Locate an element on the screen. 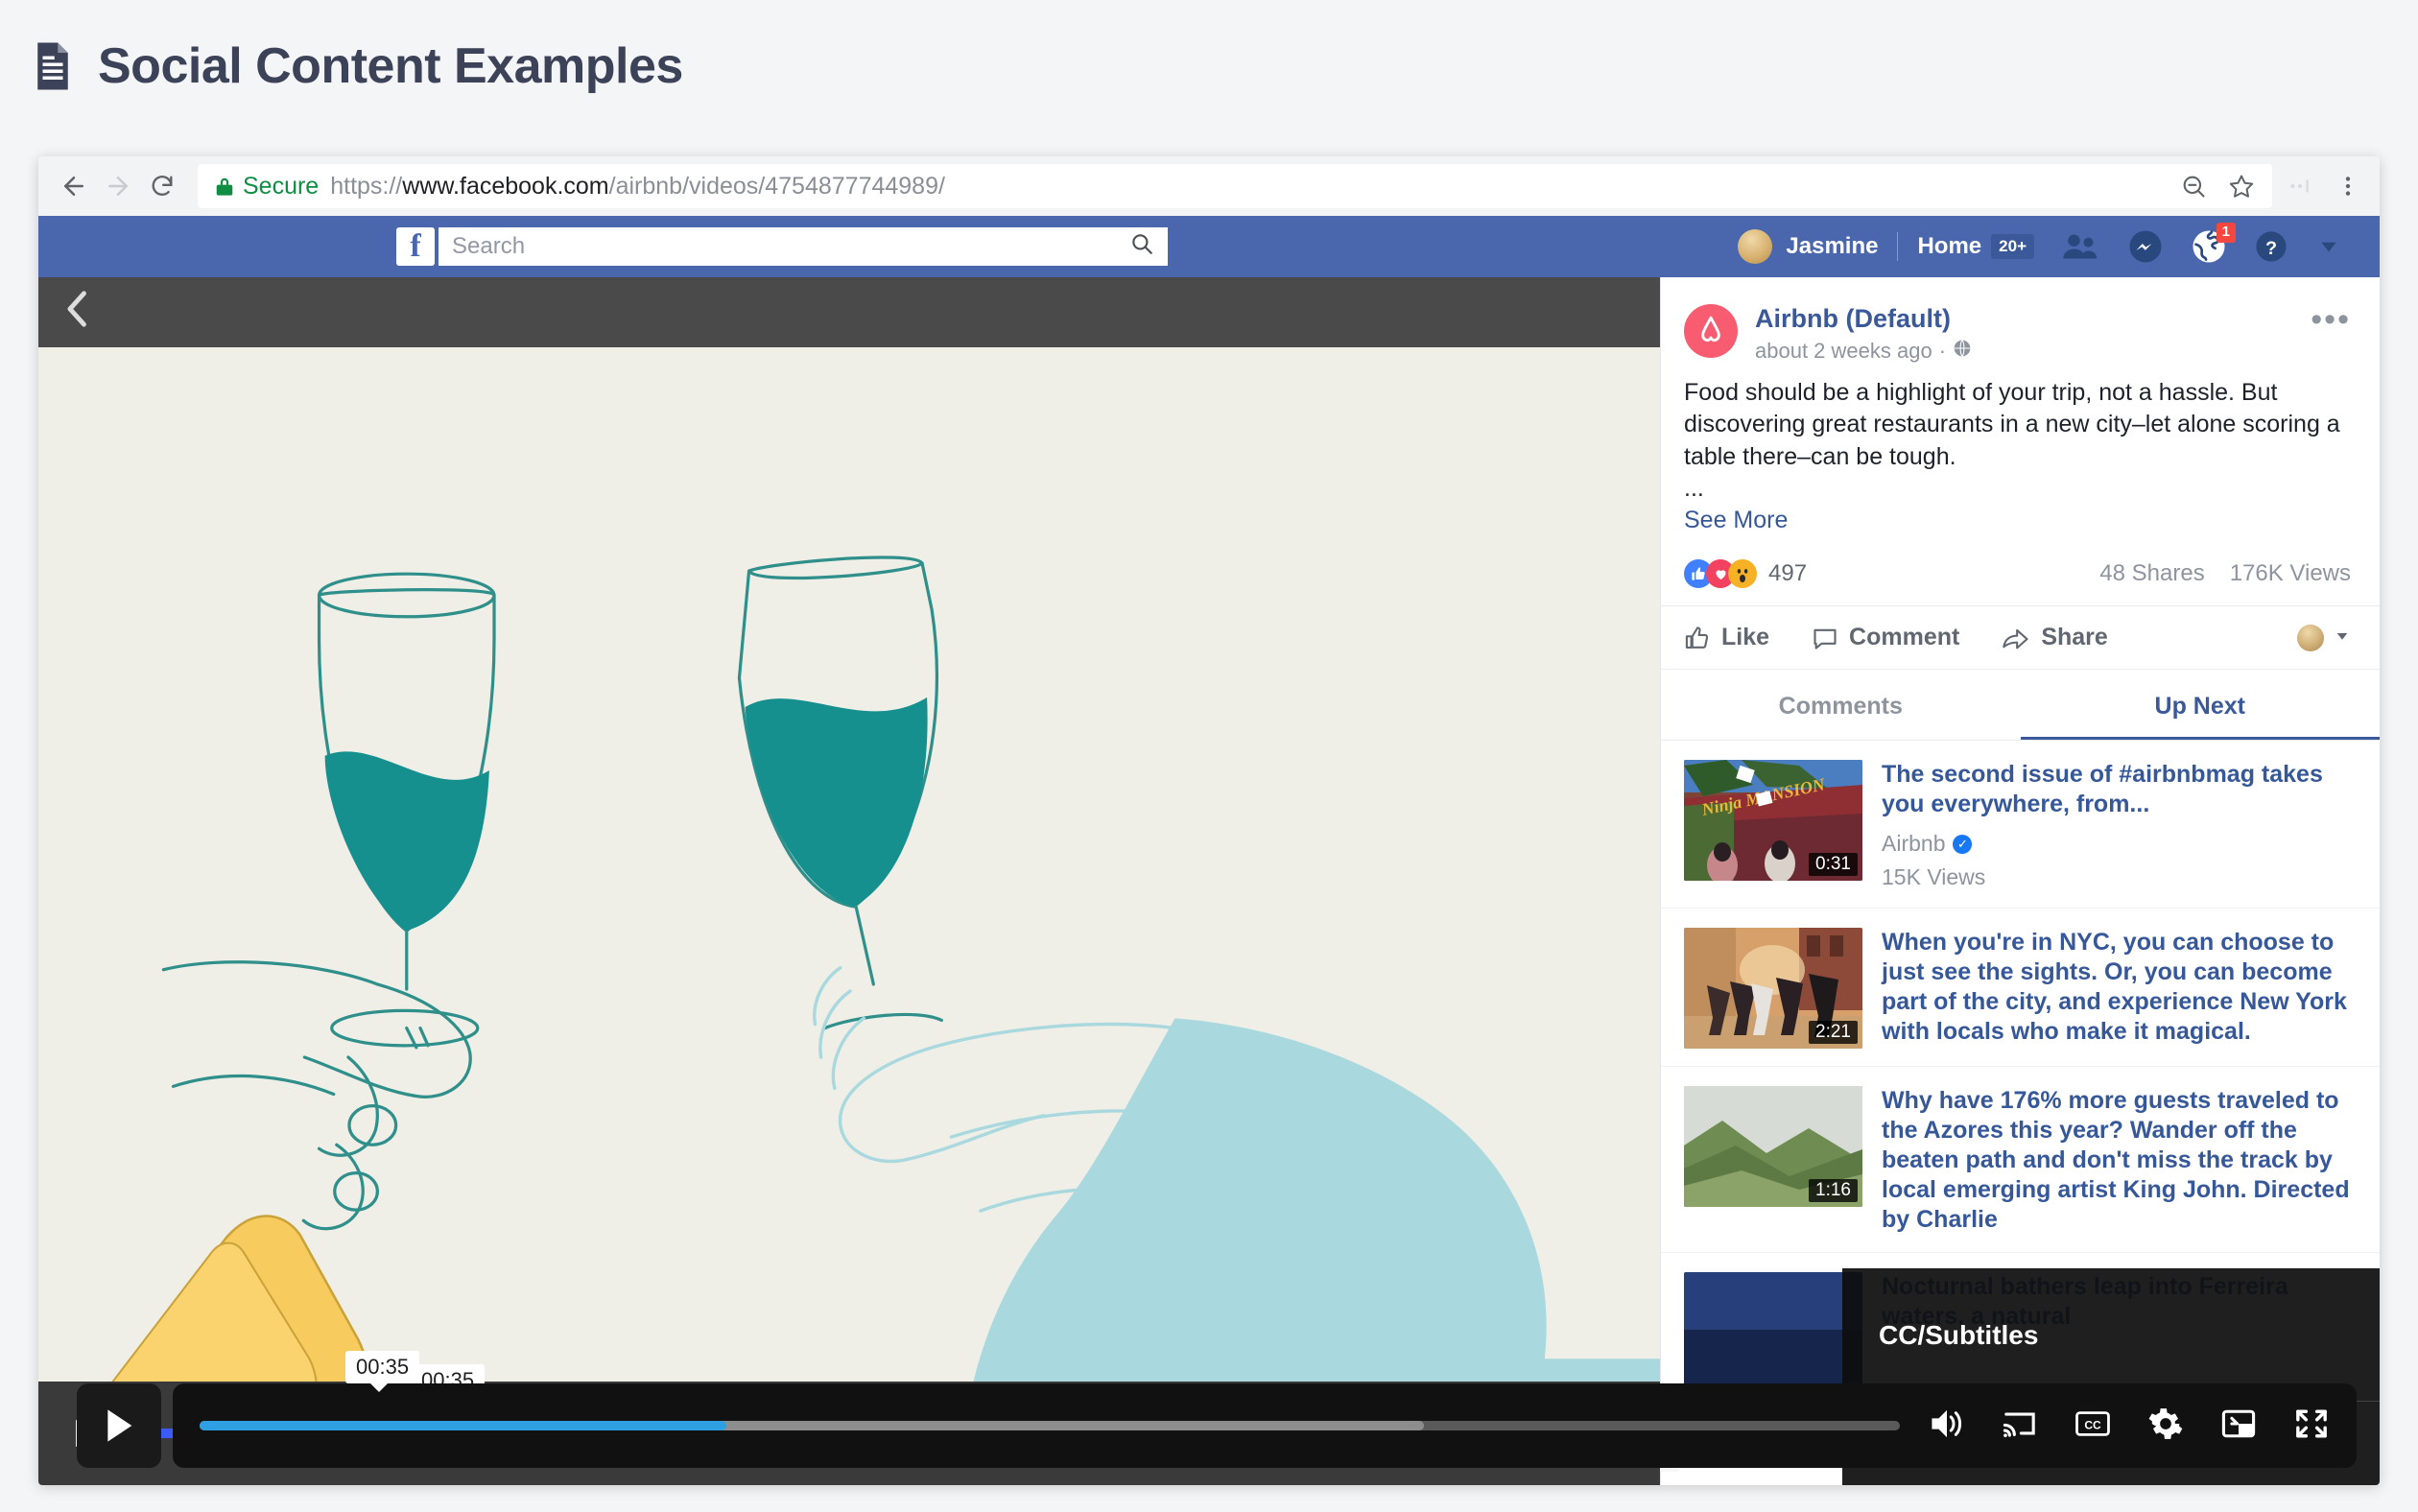  page-title: Social Content Examples is located at coordinates (390, 66).